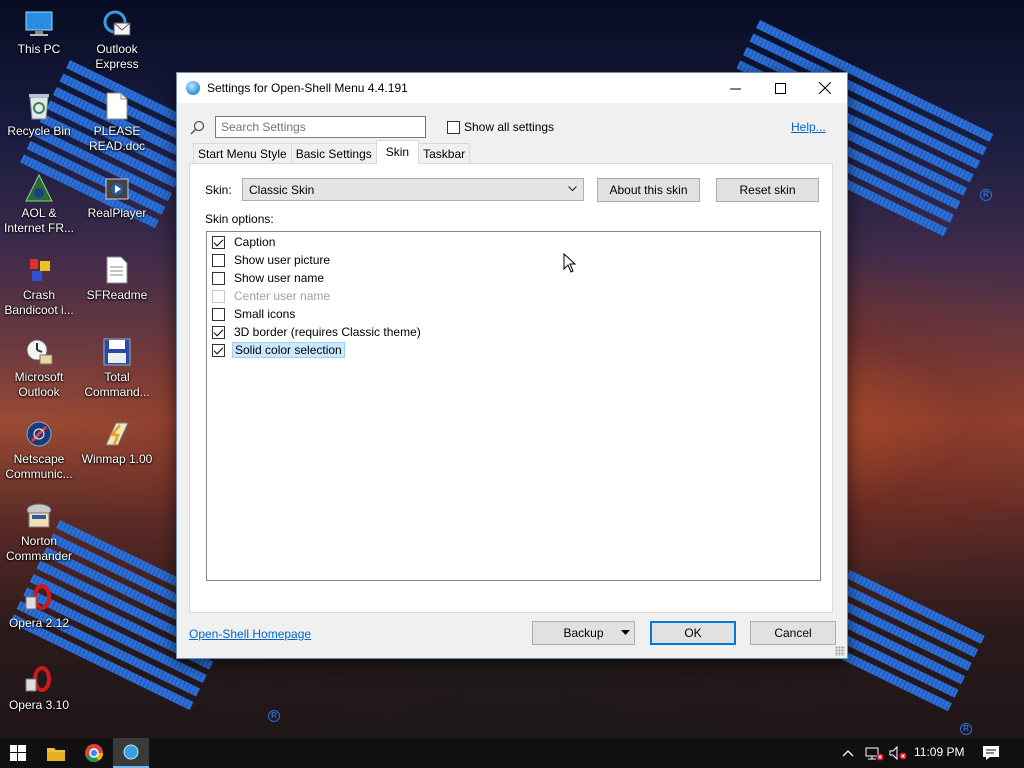 The width and height of the screenshot is (1024, 768). Describe the element at coordinates (254, 314) in the screenshot. I see `option-small-icons: Small icons` at that location.